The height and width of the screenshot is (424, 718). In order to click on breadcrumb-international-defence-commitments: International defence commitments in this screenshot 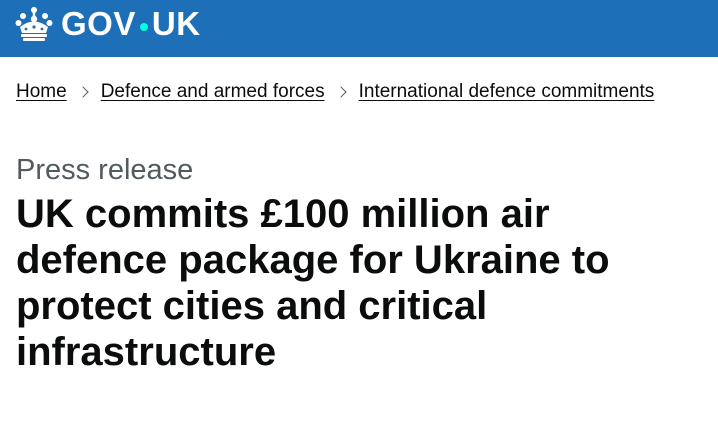, I will do `click(507, 92)`.